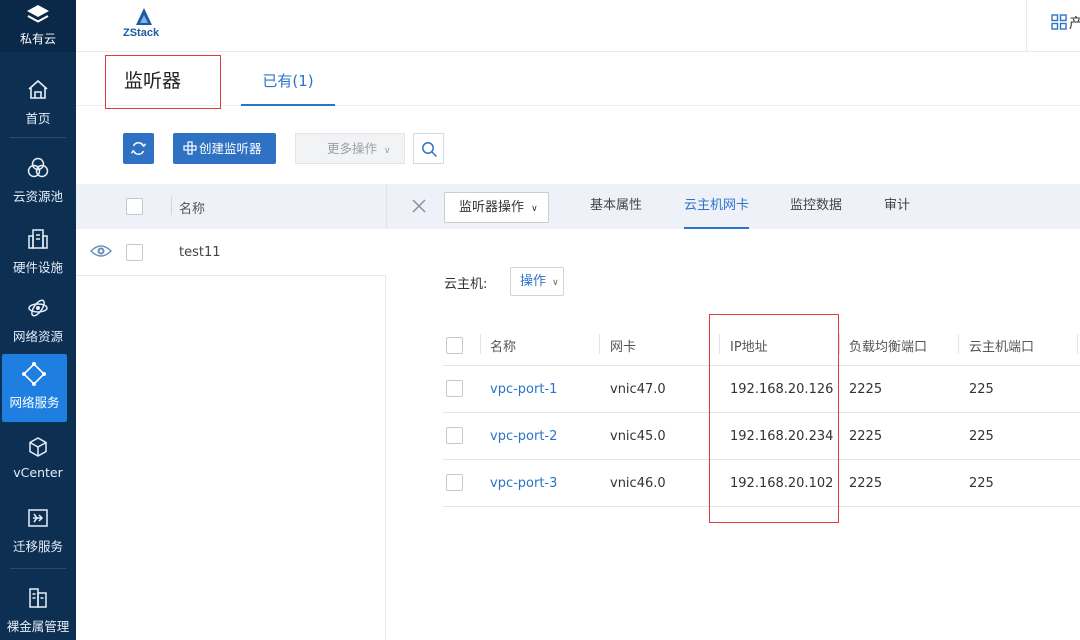 The image size is (1080, 640). What do you see at coordinates (38, 447) in the screenshot?
I see `vcenter-icon` at bounding box center [38, 447].